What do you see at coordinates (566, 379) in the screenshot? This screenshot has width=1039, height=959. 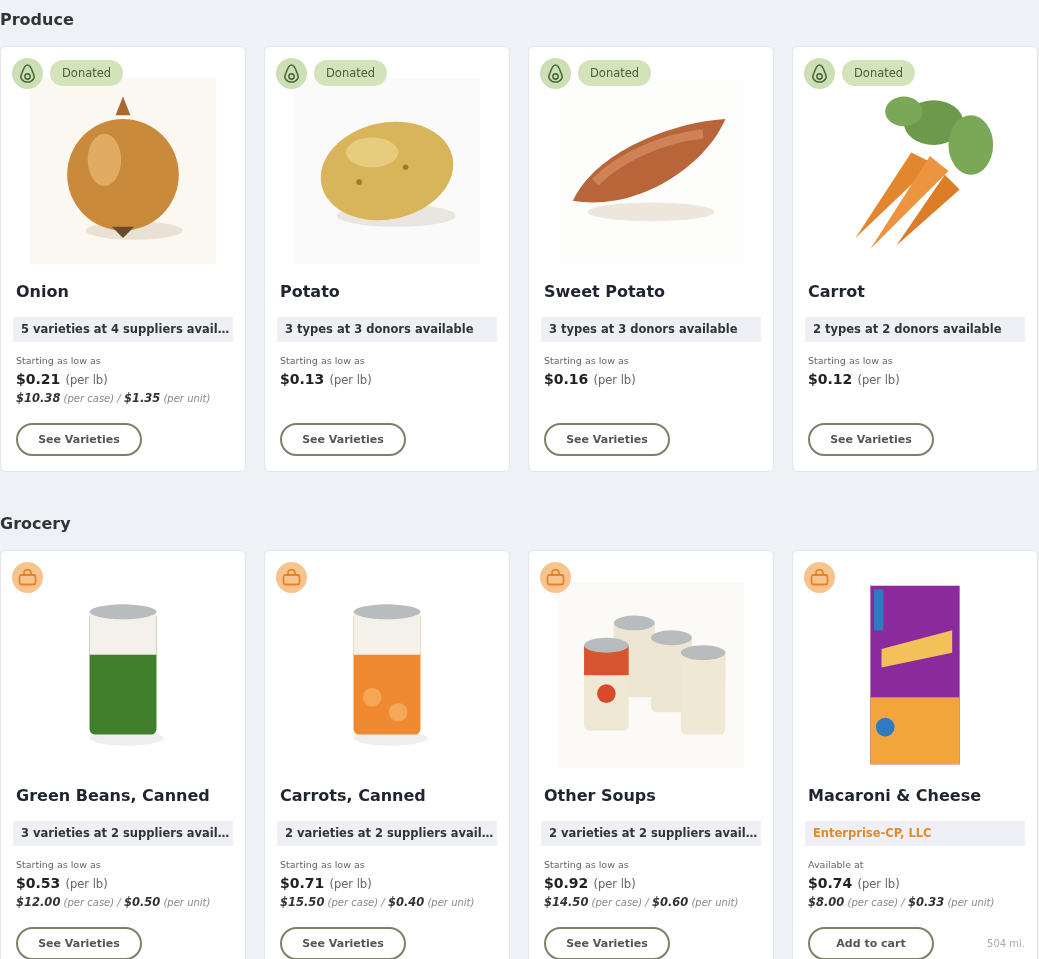 I see `price: $0.16` at bounding box center [566, 379].